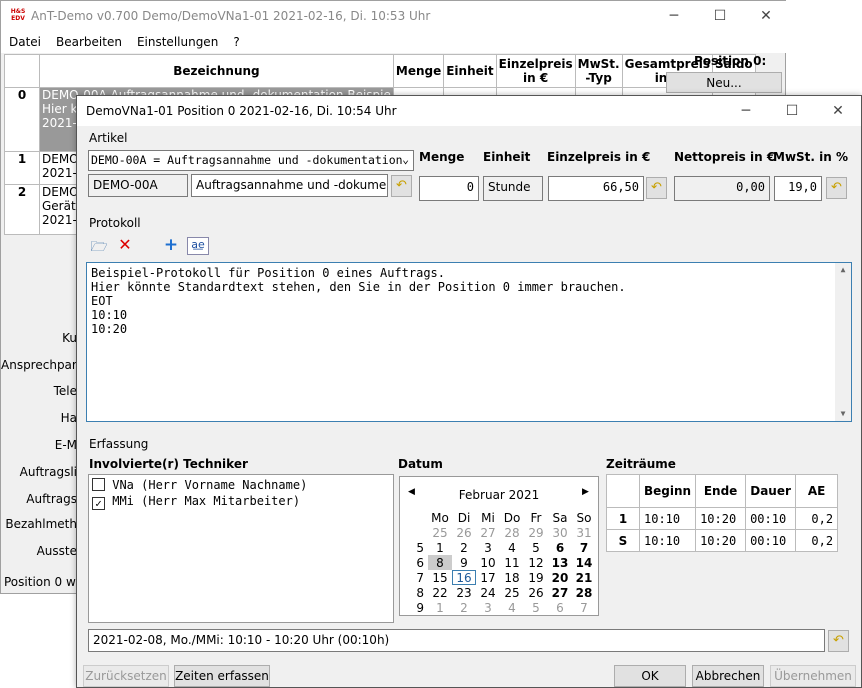  What do you see at coordinates (584, 577) in the screenshot?
I see `calendar-day: 21` at bounding box center [584, 577].